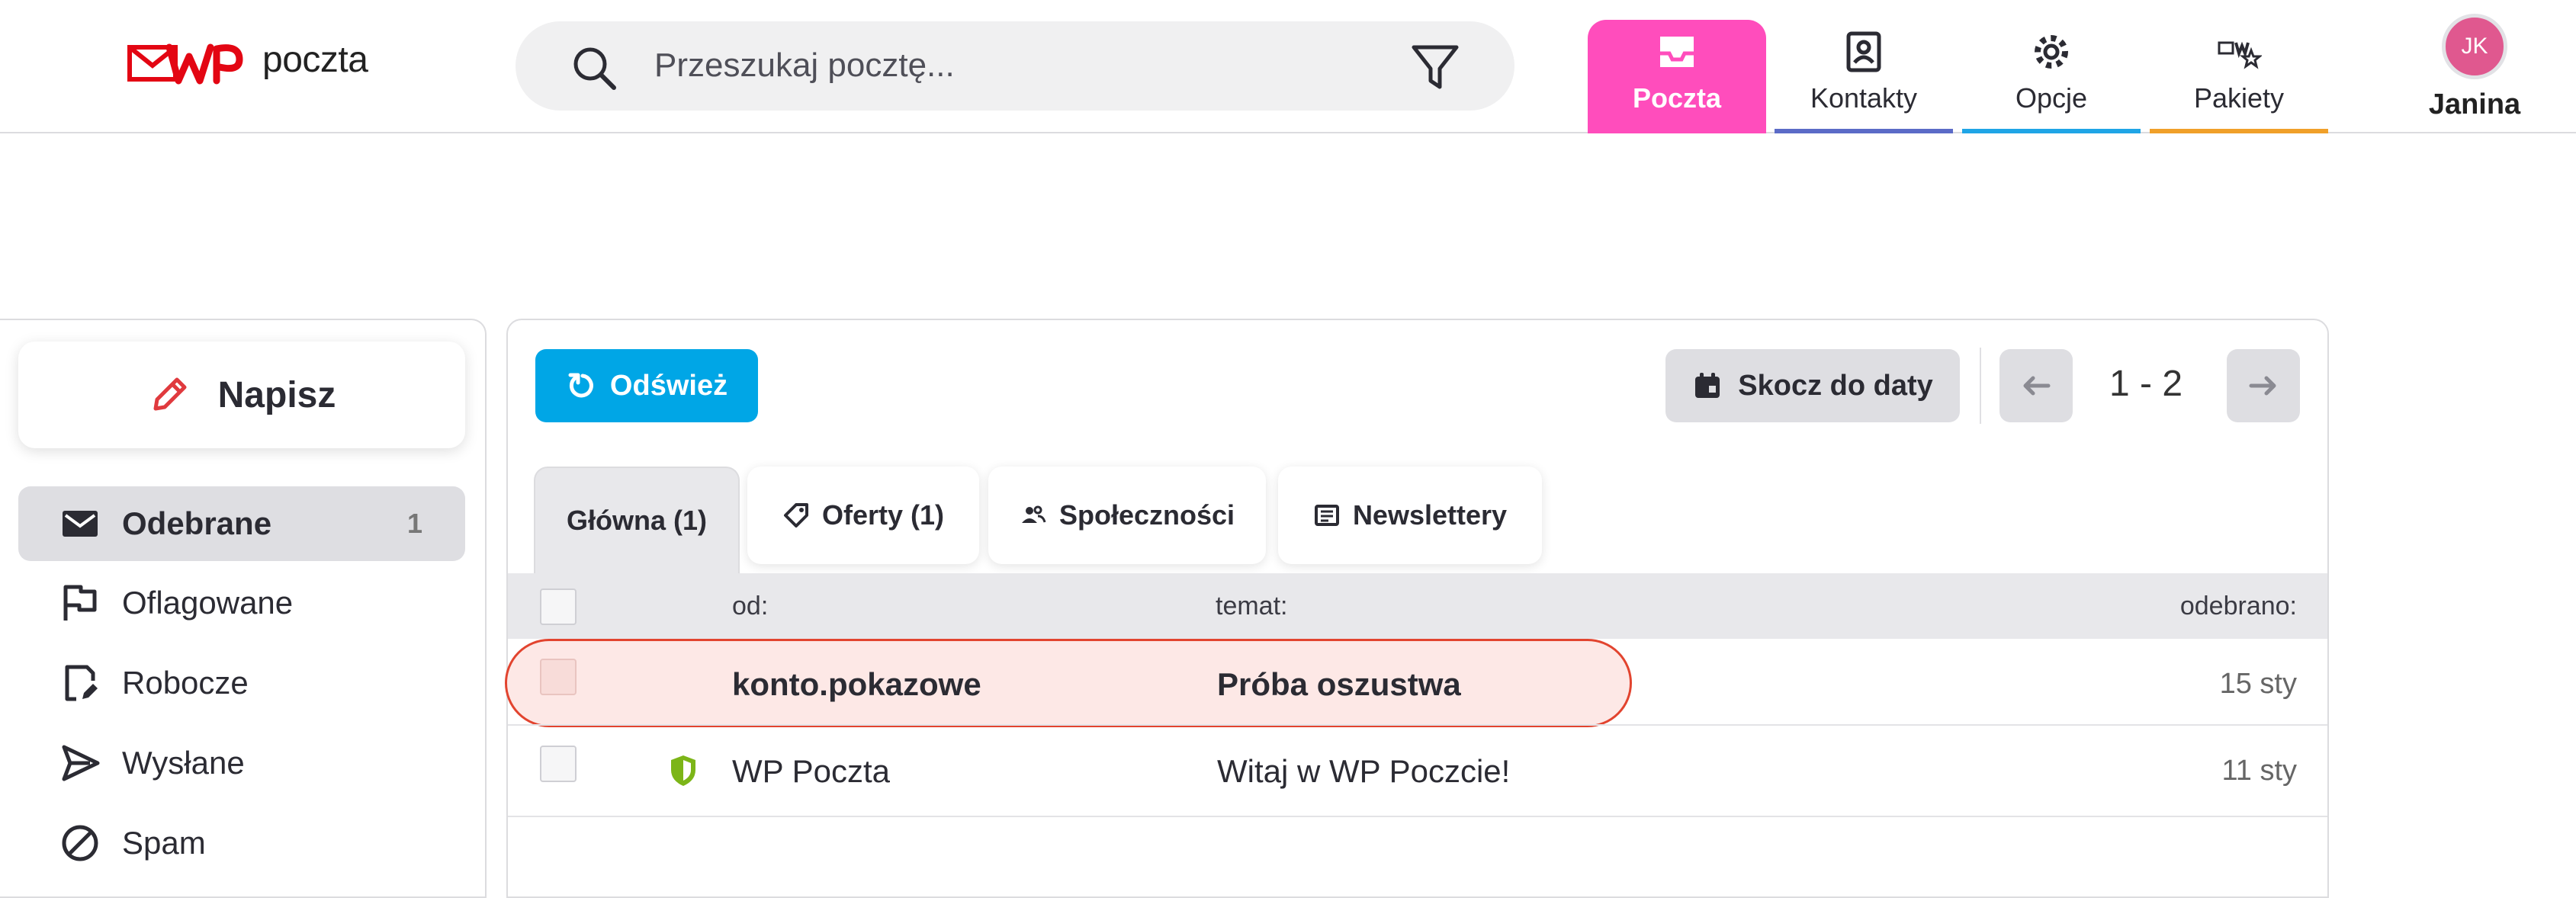 The image size is (2576, 898). What do you see at coordinates (81, 683) in the screenshot?
I see `draft-icon` at bounding box center [81, 683].